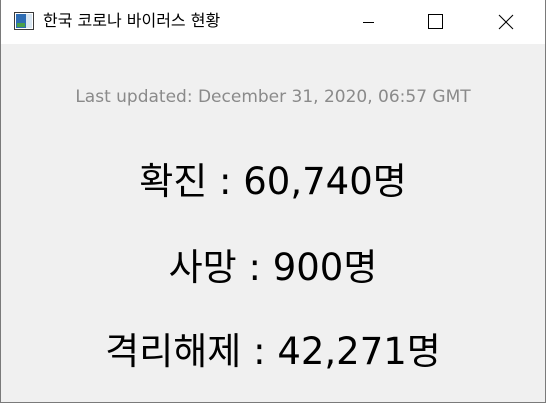  Describe the element at coordinates (273, 351) in the screenshot. I see `released-count: 격리해제 : 42,271명` at that location.